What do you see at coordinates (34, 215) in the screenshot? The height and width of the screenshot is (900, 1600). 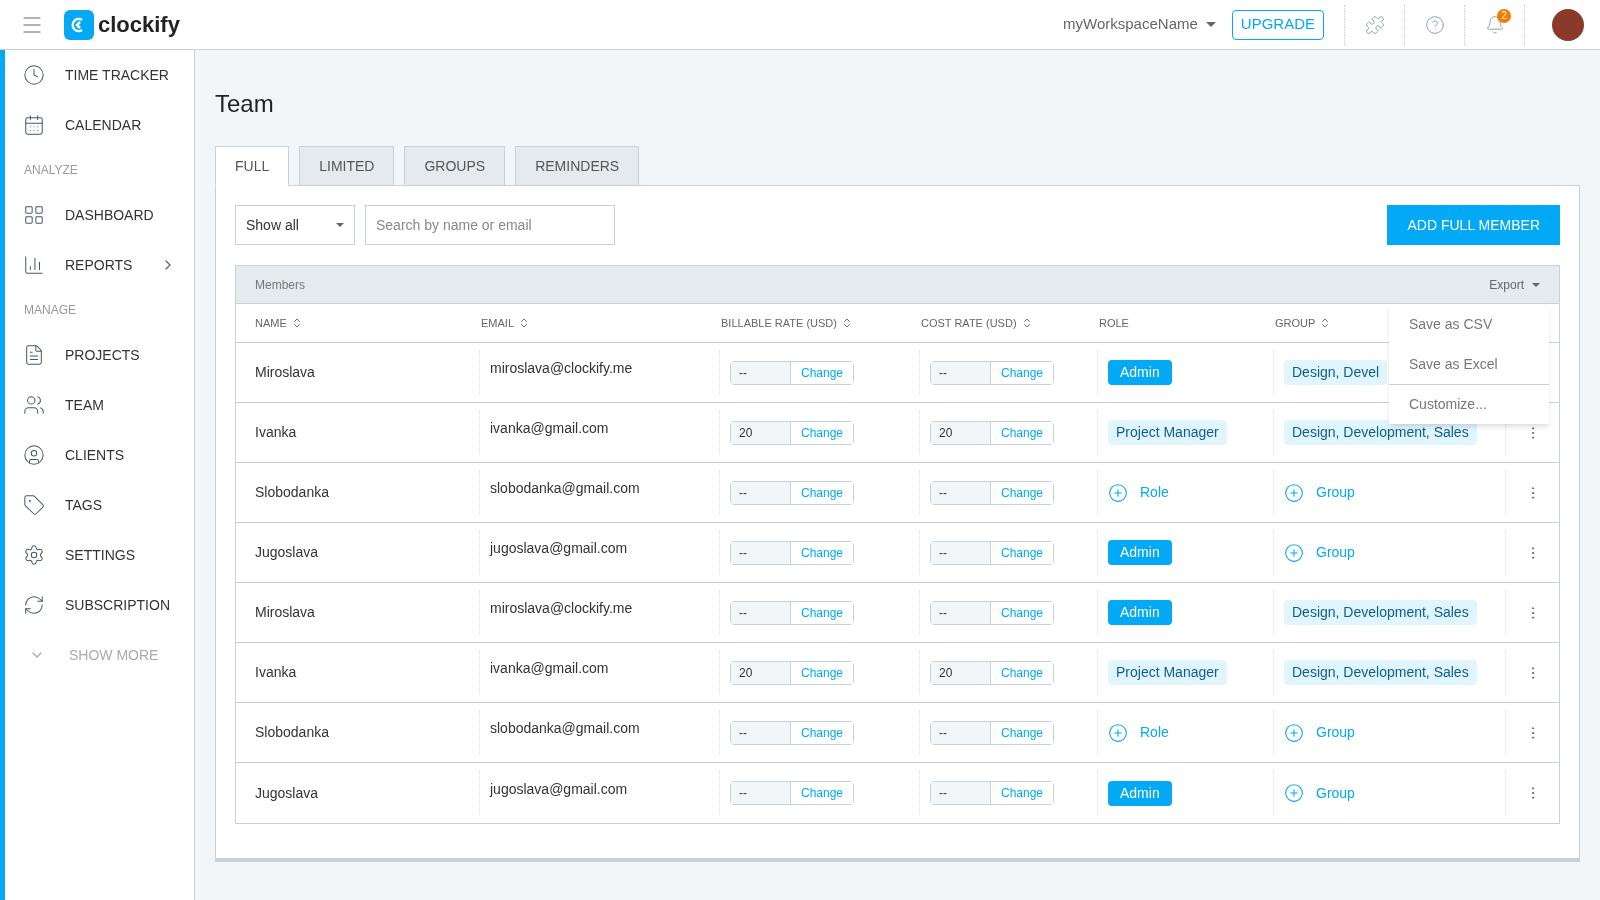 I see `grid-icon` at bounding box center [34, 215].